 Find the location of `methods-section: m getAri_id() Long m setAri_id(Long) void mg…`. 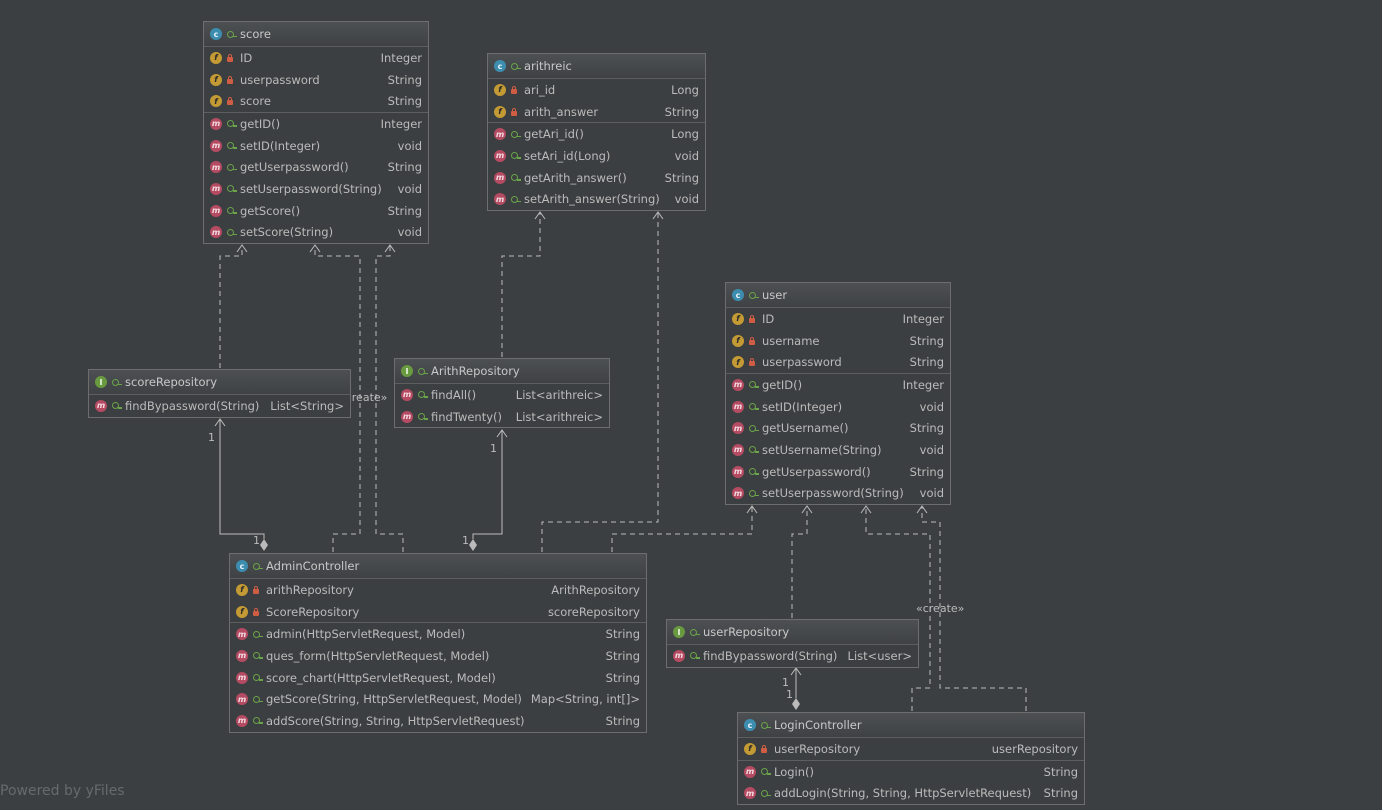

methods-section: m getAri_id() Long m setAri_id(Long) void mg… is located at coordinates (596, 166).